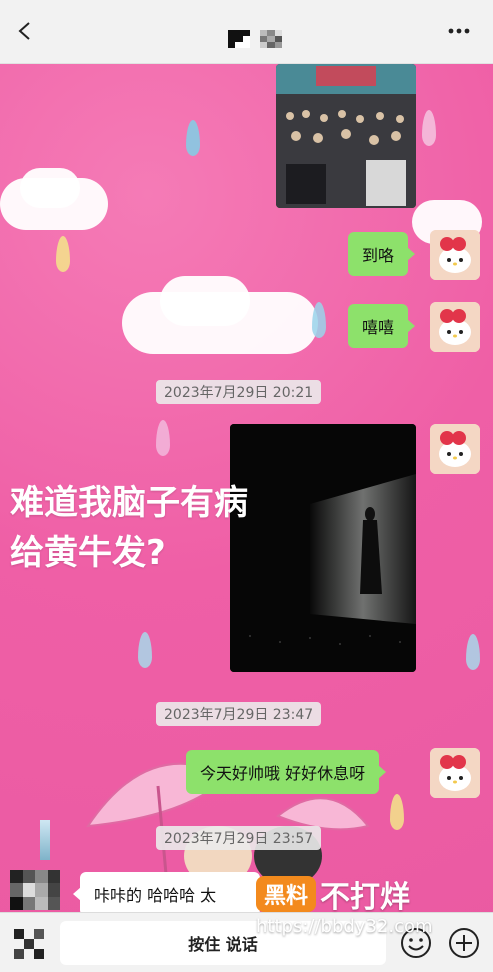 Image resolution: width=493 pixels, height=972 pixels. I want to click on stage-photo-image, so click(323, 548).